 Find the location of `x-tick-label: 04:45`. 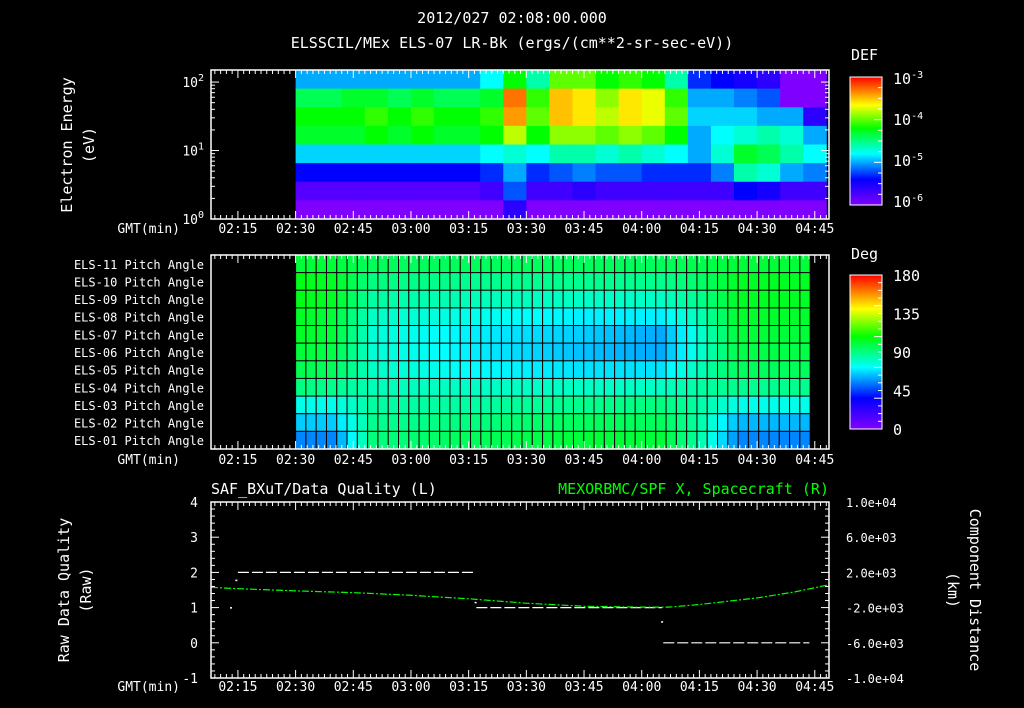

x-tick-label: 04:45 is located at coordinates (814, 460).